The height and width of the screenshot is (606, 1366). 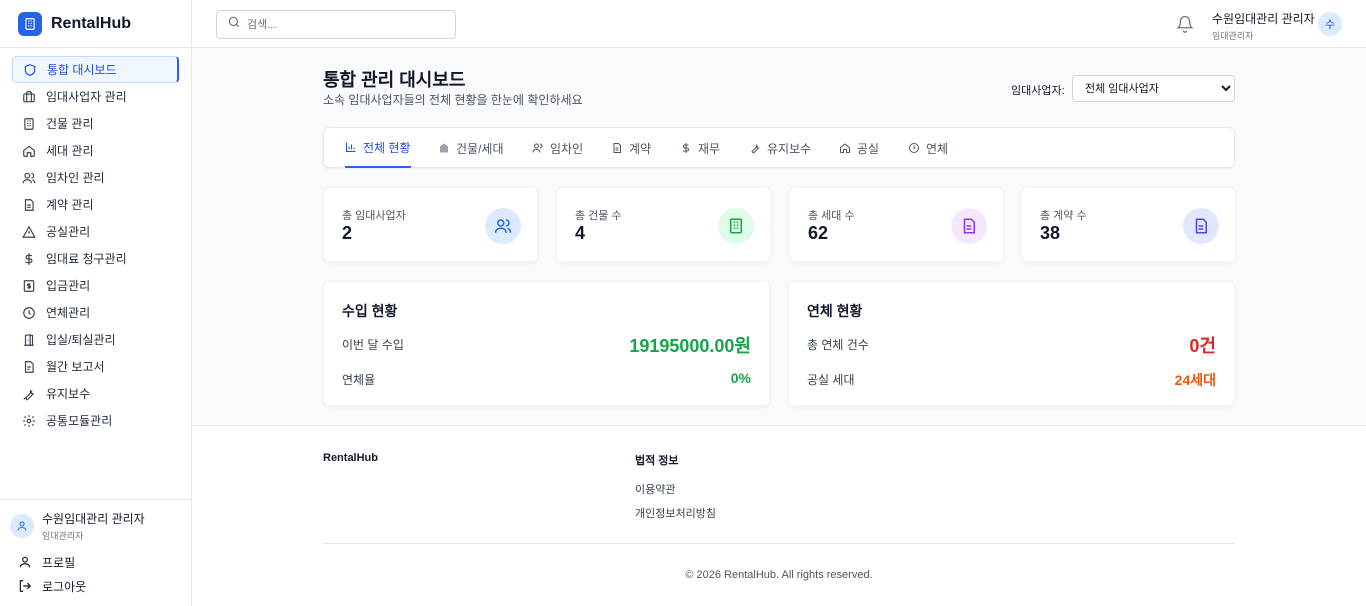 I want to click on stat-card-lessors: 총 임대사업자 2, so click(x=430, y=224).